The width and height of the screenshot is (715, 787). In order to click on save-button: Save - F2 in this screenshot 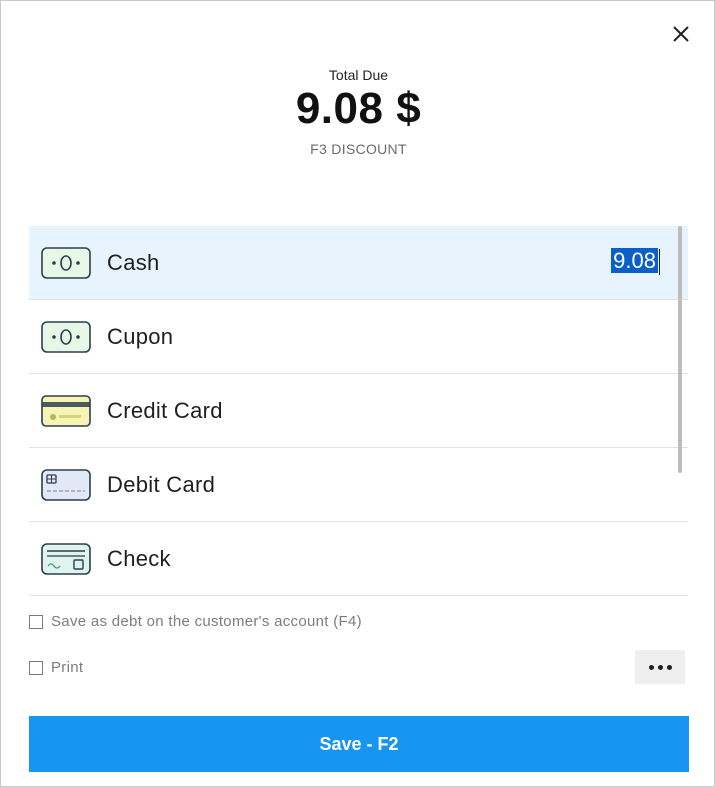, I will do `click(359, 744)`.